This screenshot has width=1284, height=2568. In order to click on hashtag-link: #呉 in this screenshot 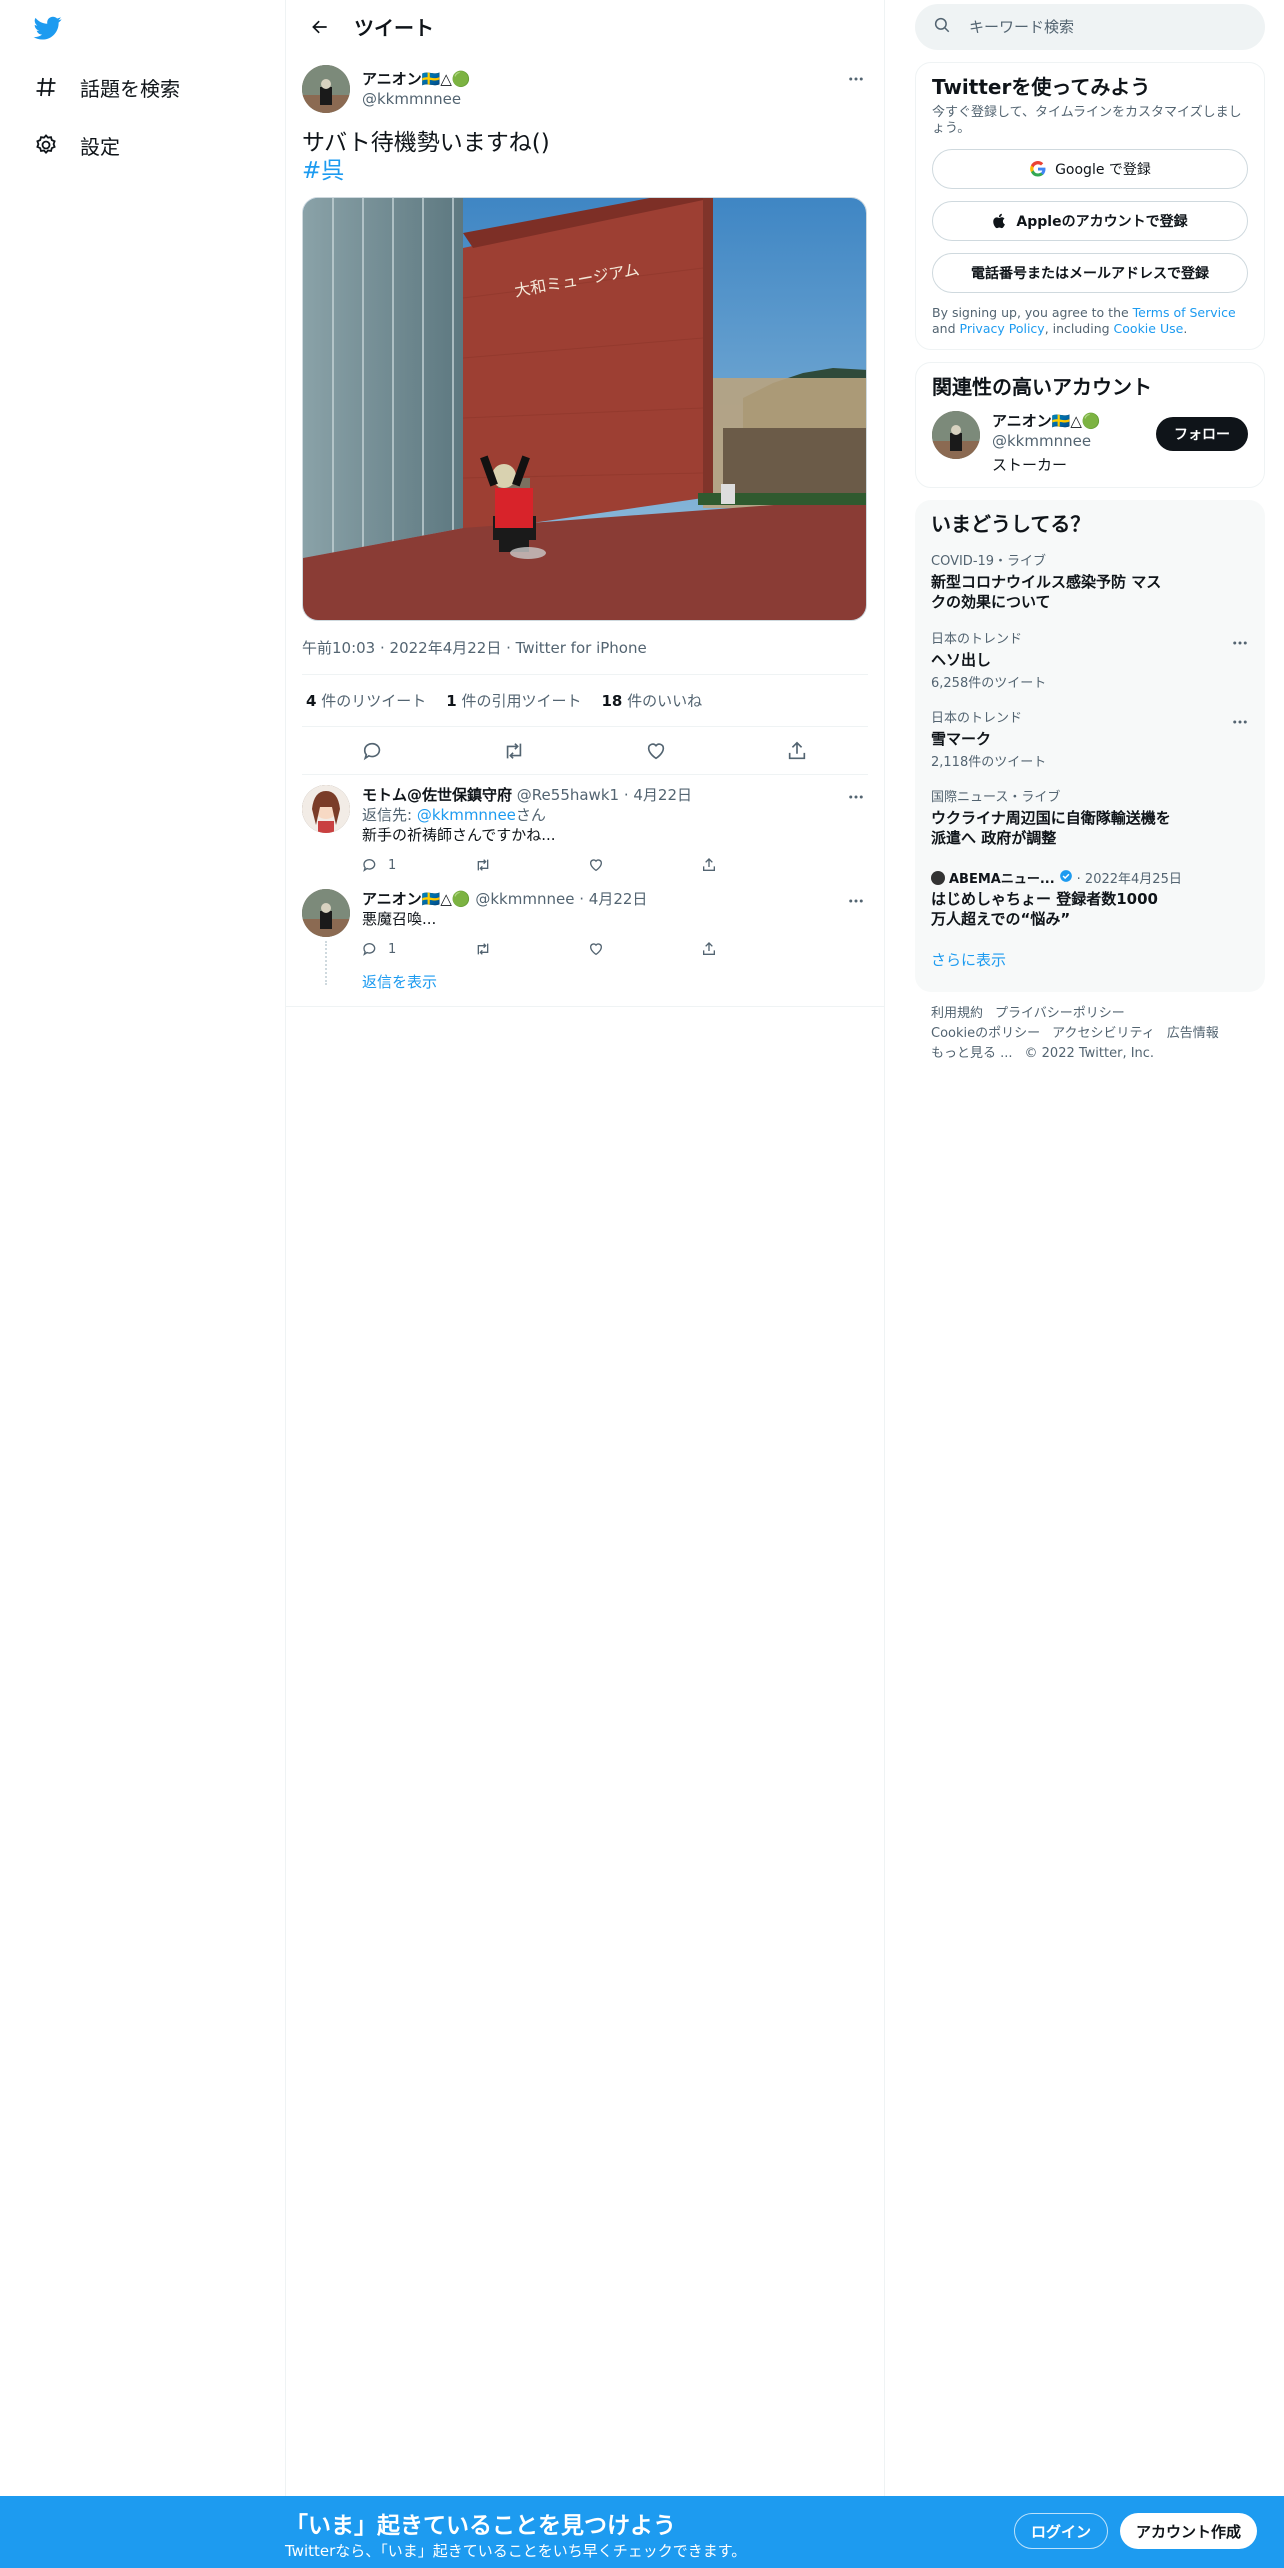, I will do `click(585, 171)`.